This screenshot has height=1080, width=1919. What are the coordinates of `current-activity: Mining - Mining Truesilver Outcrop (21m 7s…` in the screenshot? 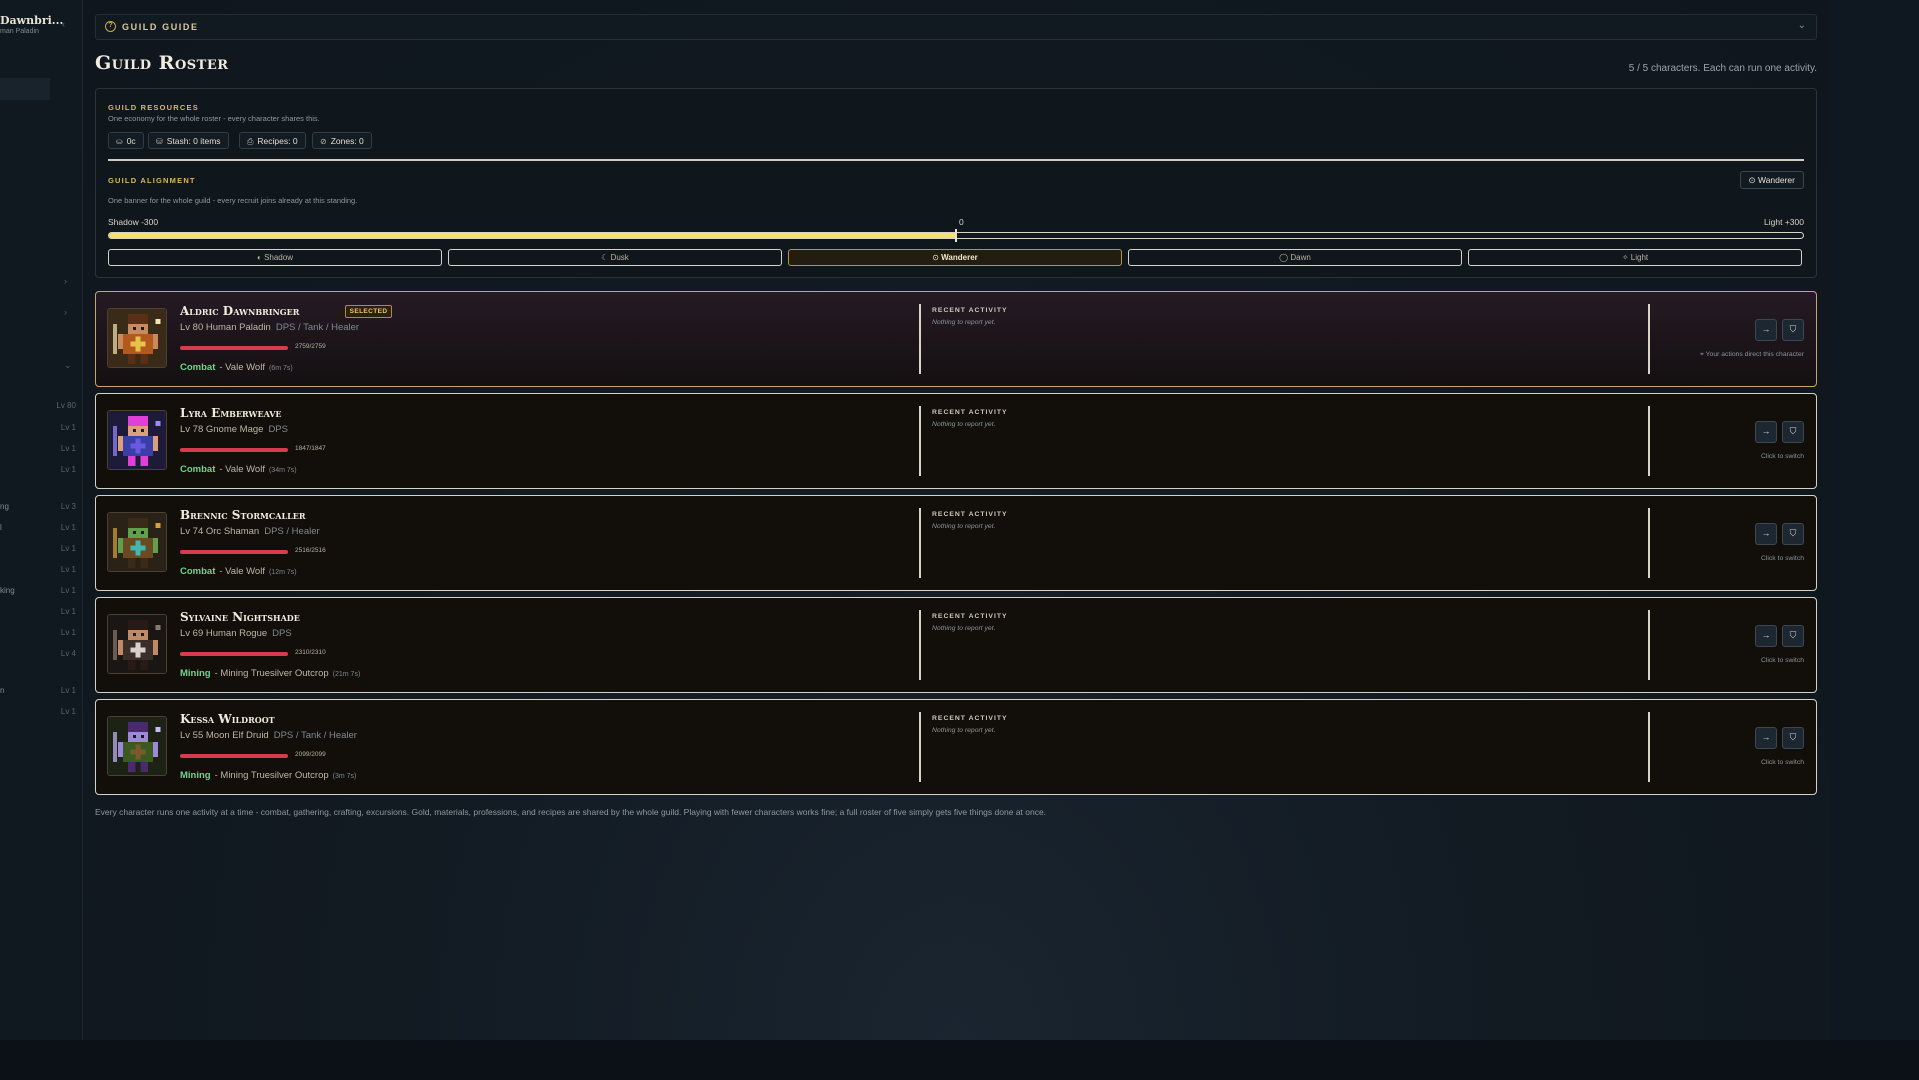 It's located at (270, 673).